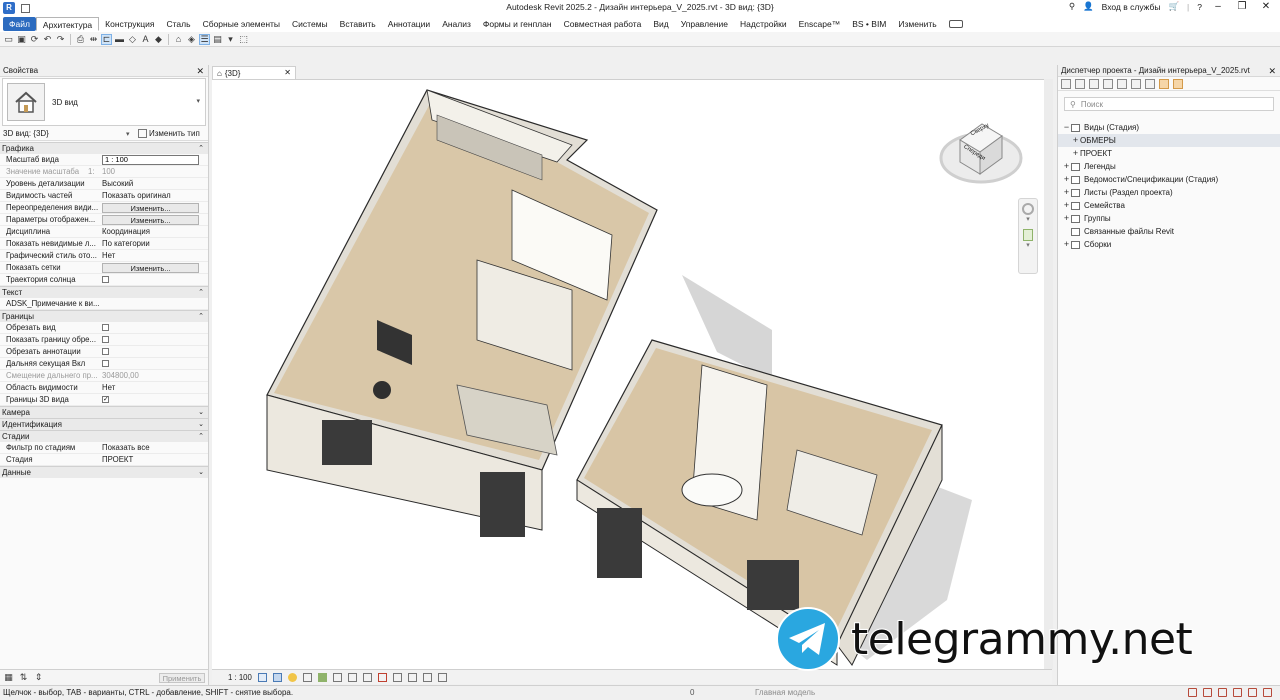 This screenshot has height=700, width=1280. Describe the element at coordinates (25, 8) in the screenshot. I see `open-icon` at that location.